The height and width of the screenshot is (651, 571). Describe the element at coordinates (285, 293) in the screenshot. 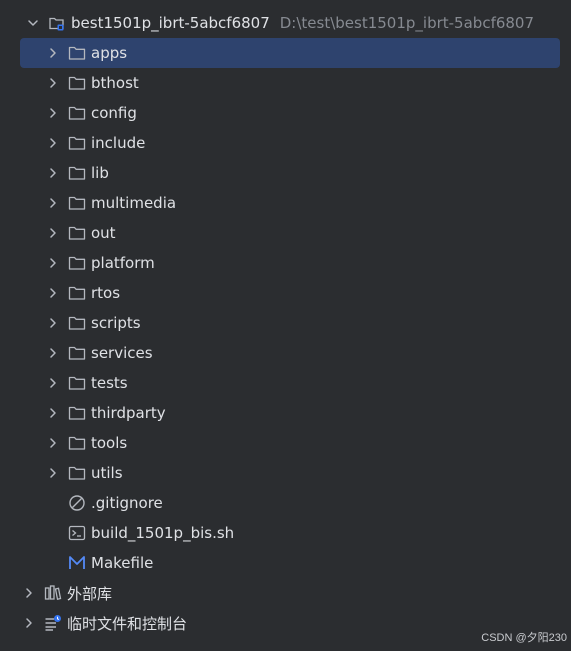

I see `folder-node-rtos: rtos` at that location.